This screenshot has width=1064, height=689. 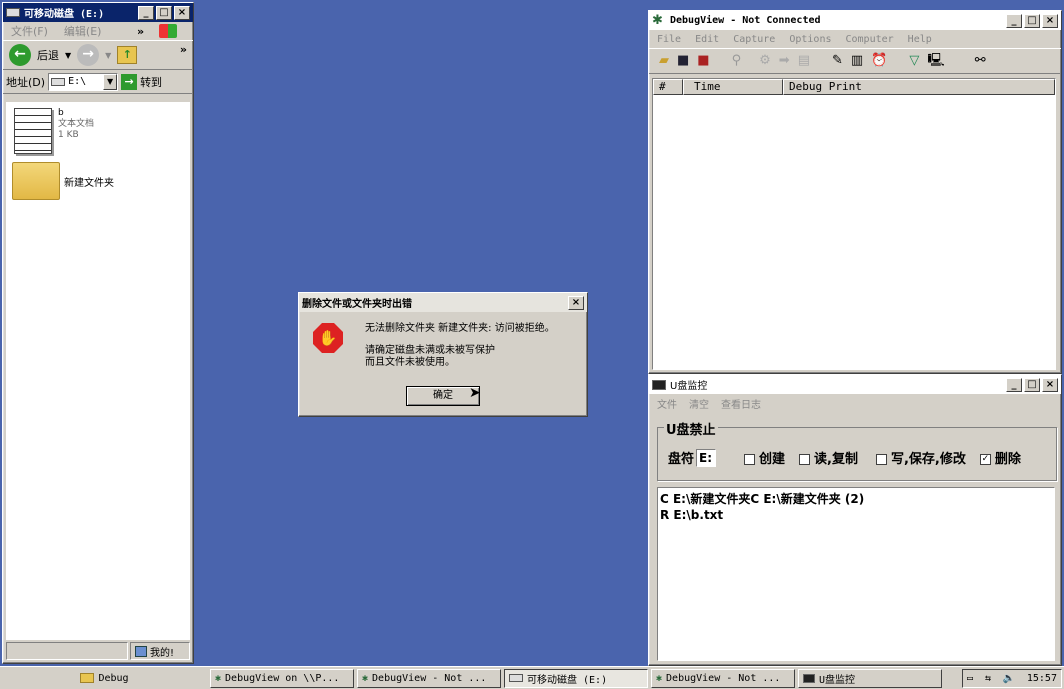 What do you see at coordinates (881, 459) in the screenshot?
I see `write-checkbox` at bounding box center [881, 459].